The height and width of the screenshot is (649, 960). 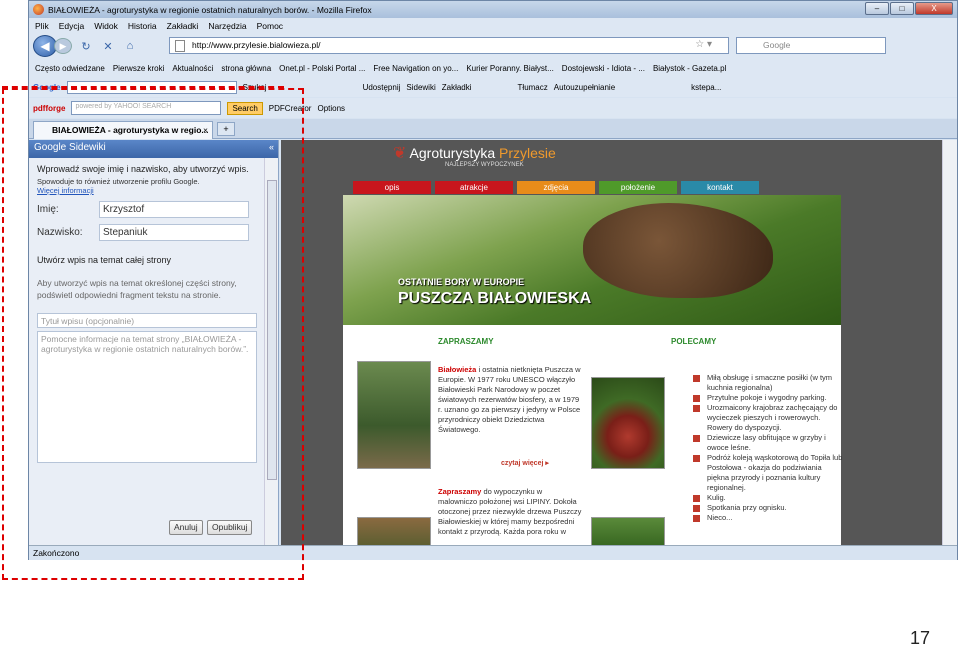 I want to click on address-bar: http://www.przylesie.bialowieza.pl/ ☆ ▾, so click(x=449, y=45).